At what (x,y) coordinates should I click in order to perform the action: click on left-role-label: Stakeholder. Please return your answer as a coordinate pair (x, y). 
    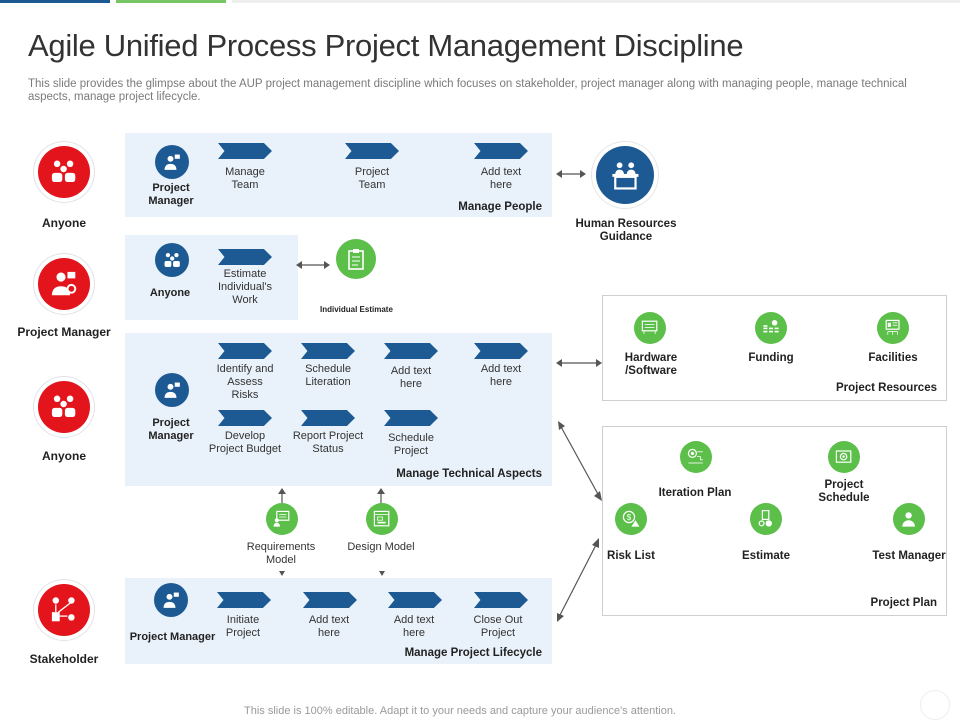
    Looking at the image, I should click on (64, 659).